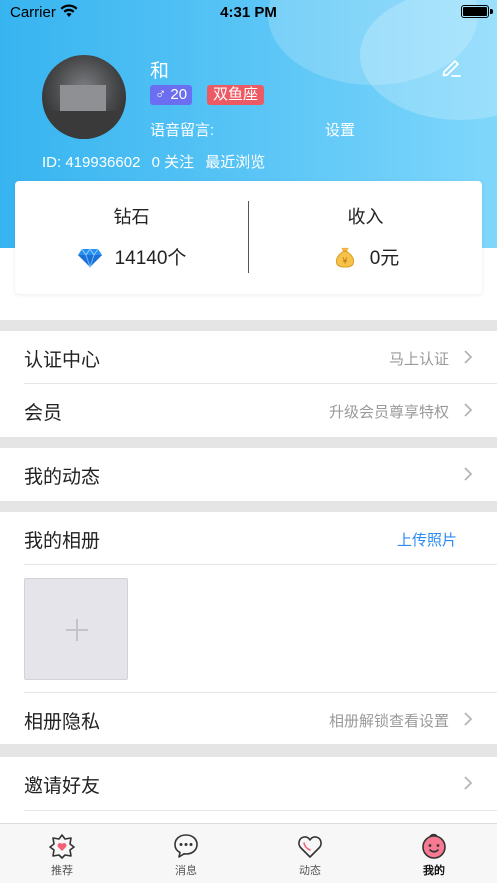 The width and height of the screenshot is (497, 883). I want to click on voice-message-label: 语音留言:, so click(182, 130).